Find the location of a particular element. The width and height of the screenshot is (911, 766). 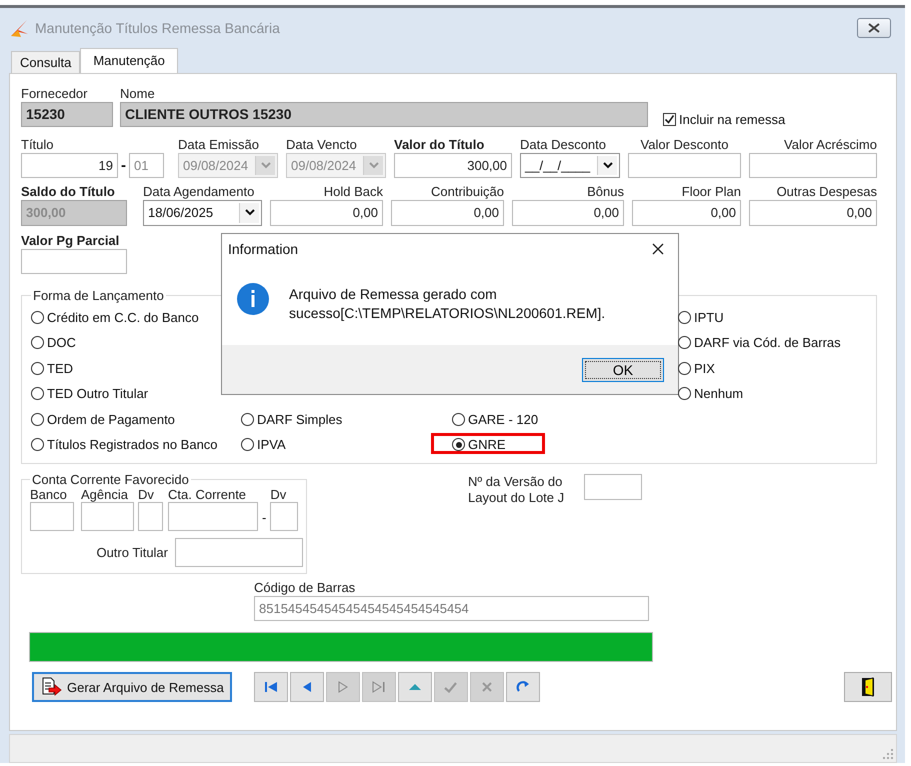

close-icon is located at coordinates (658, 249).